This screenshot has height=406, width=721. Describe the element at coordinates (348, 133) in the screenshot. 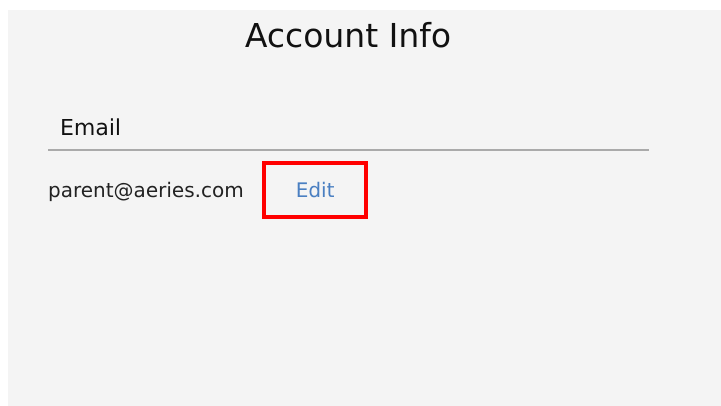

I see `field-label: Email` at that location.